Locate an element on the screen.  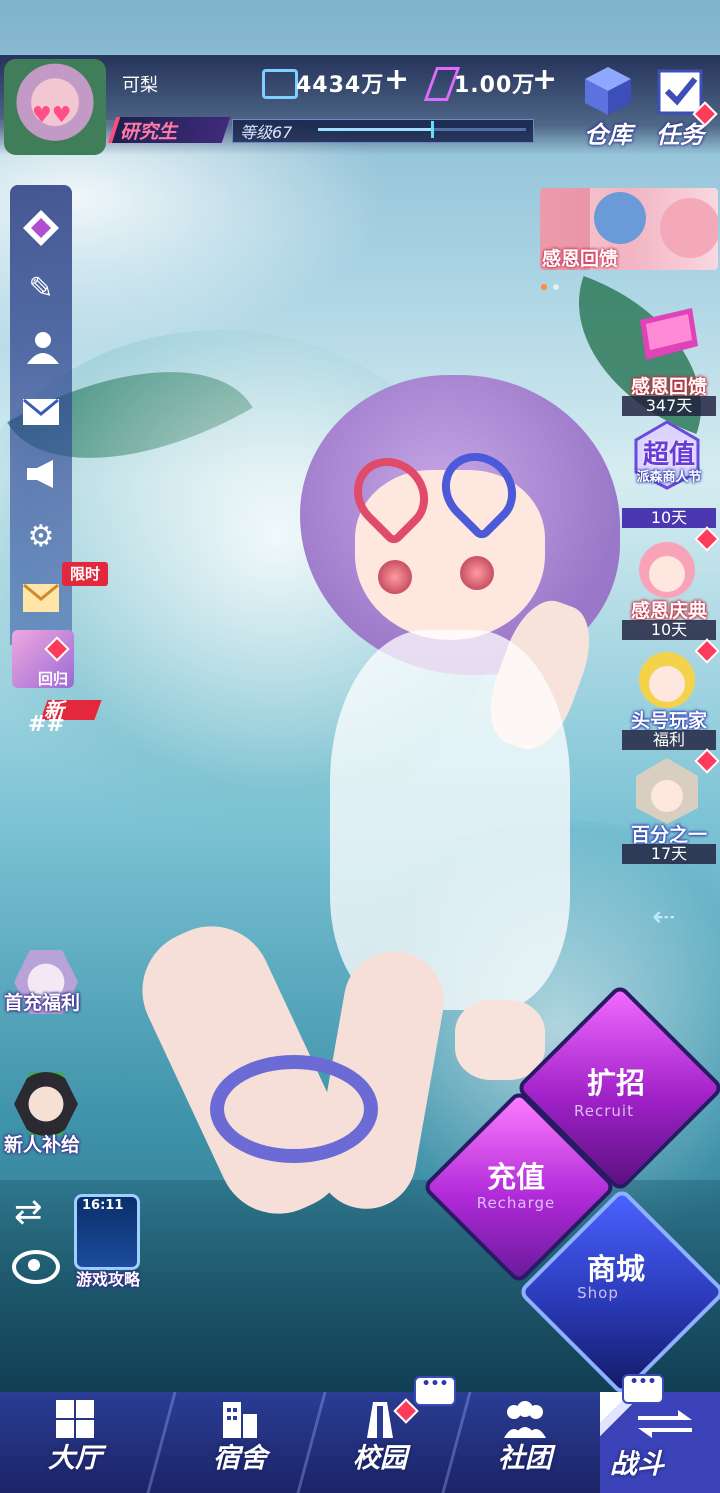
campus-gate-icon is located at coordinates (380, 1420).